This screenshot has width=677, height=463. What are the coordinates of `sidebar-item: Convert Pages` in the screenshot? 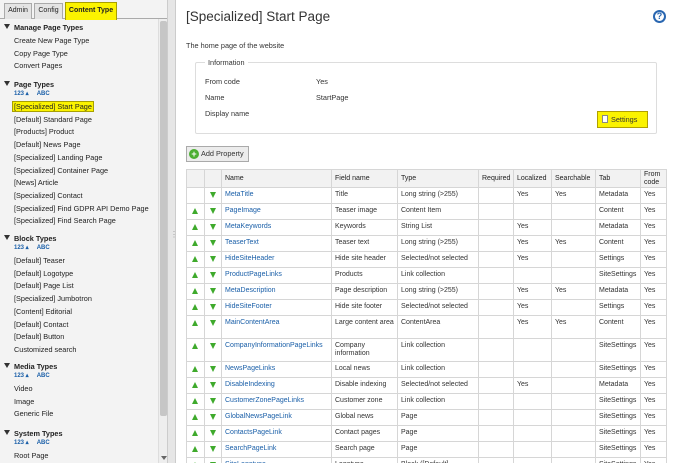 It's located at (38, 65).